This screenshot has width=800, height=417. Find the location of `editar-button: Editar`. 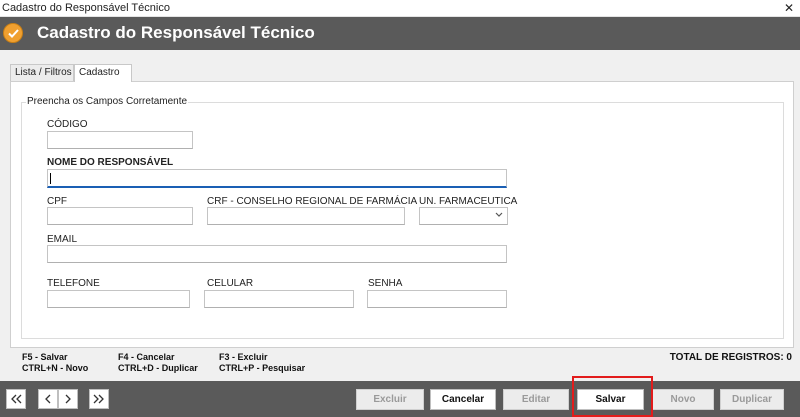

editar-button: Editar is located at coordinates (536, 399).